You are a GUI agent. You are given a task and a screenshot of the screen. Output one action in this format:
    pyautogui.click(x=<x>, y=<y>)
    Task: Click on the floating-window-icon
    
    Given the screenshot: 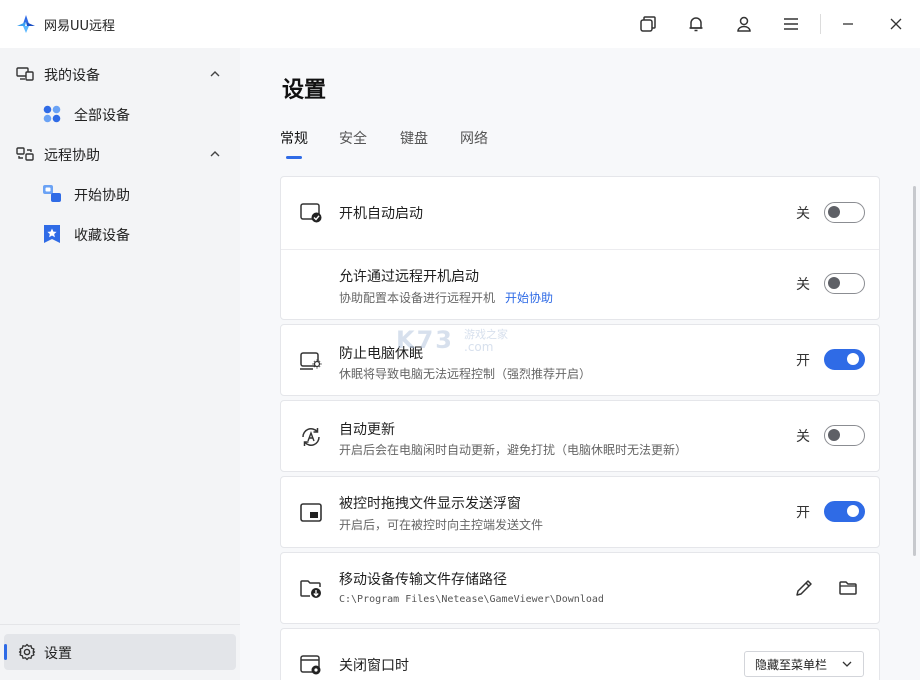 What is the action you would take?
    pyautogui.click(x=311, y=512)
    